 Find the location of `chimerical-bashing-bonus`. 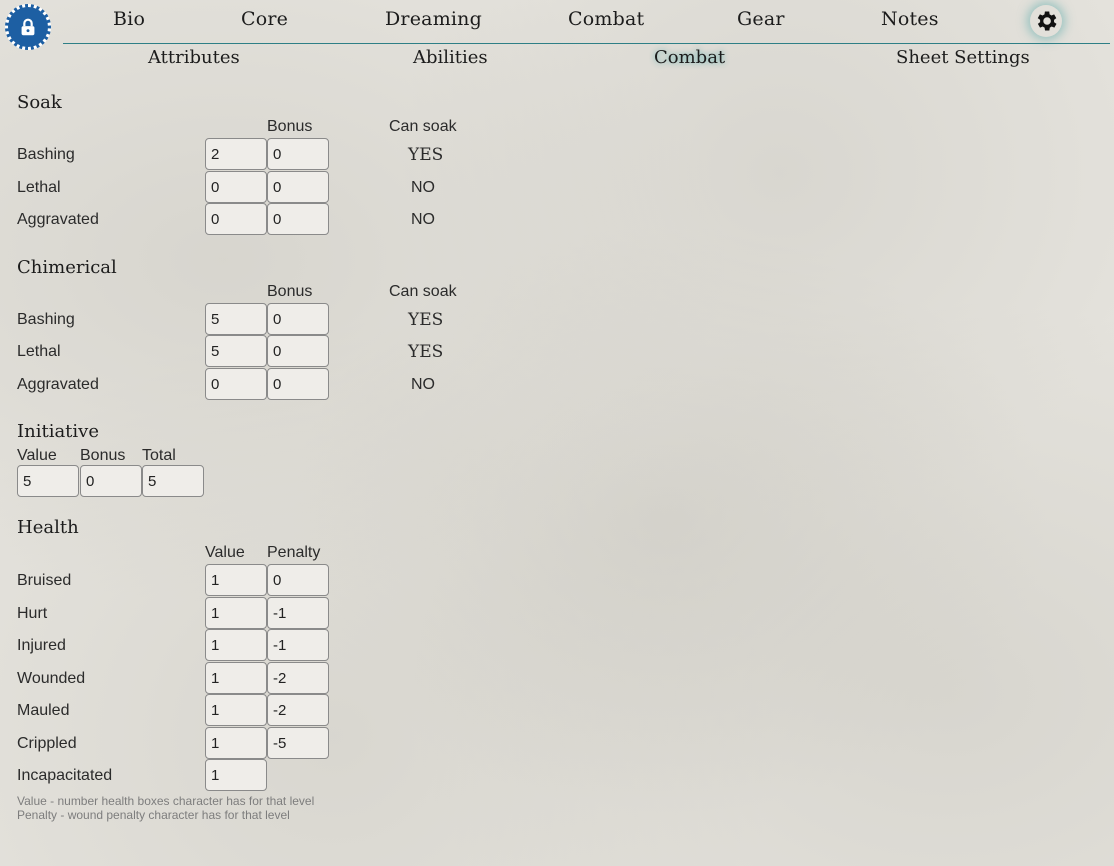

chimerical-bashing-bonus is located at coordinates (298, 319).